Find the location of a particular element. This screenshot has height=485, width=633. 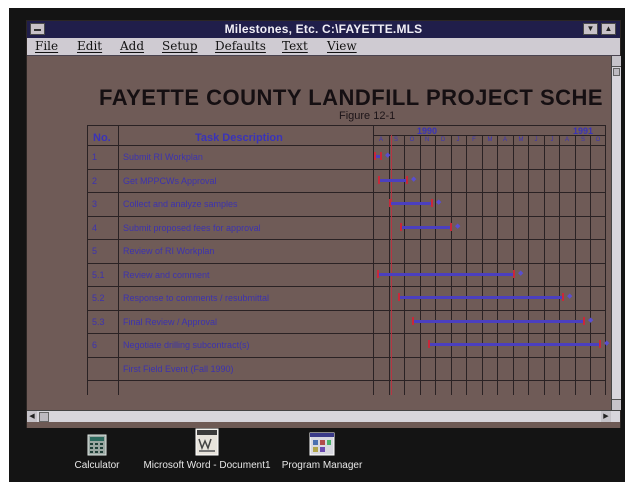

menu-view: View is located at coordinates (342, 46).